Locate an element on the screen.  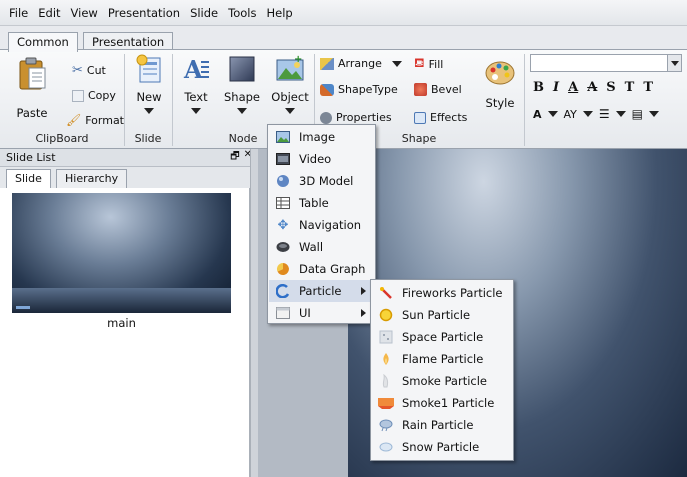
clipboard-group-label: ClipBoard is located at coordinates (62, 138).